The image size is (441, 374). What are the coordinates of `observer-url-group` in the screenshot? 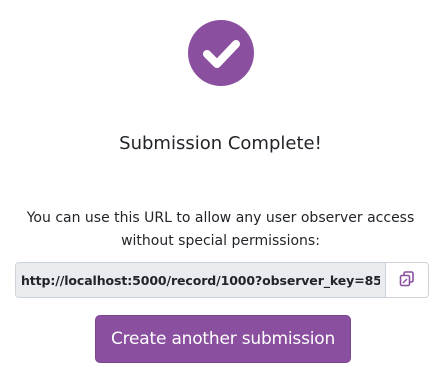 It's located at (222, 280).